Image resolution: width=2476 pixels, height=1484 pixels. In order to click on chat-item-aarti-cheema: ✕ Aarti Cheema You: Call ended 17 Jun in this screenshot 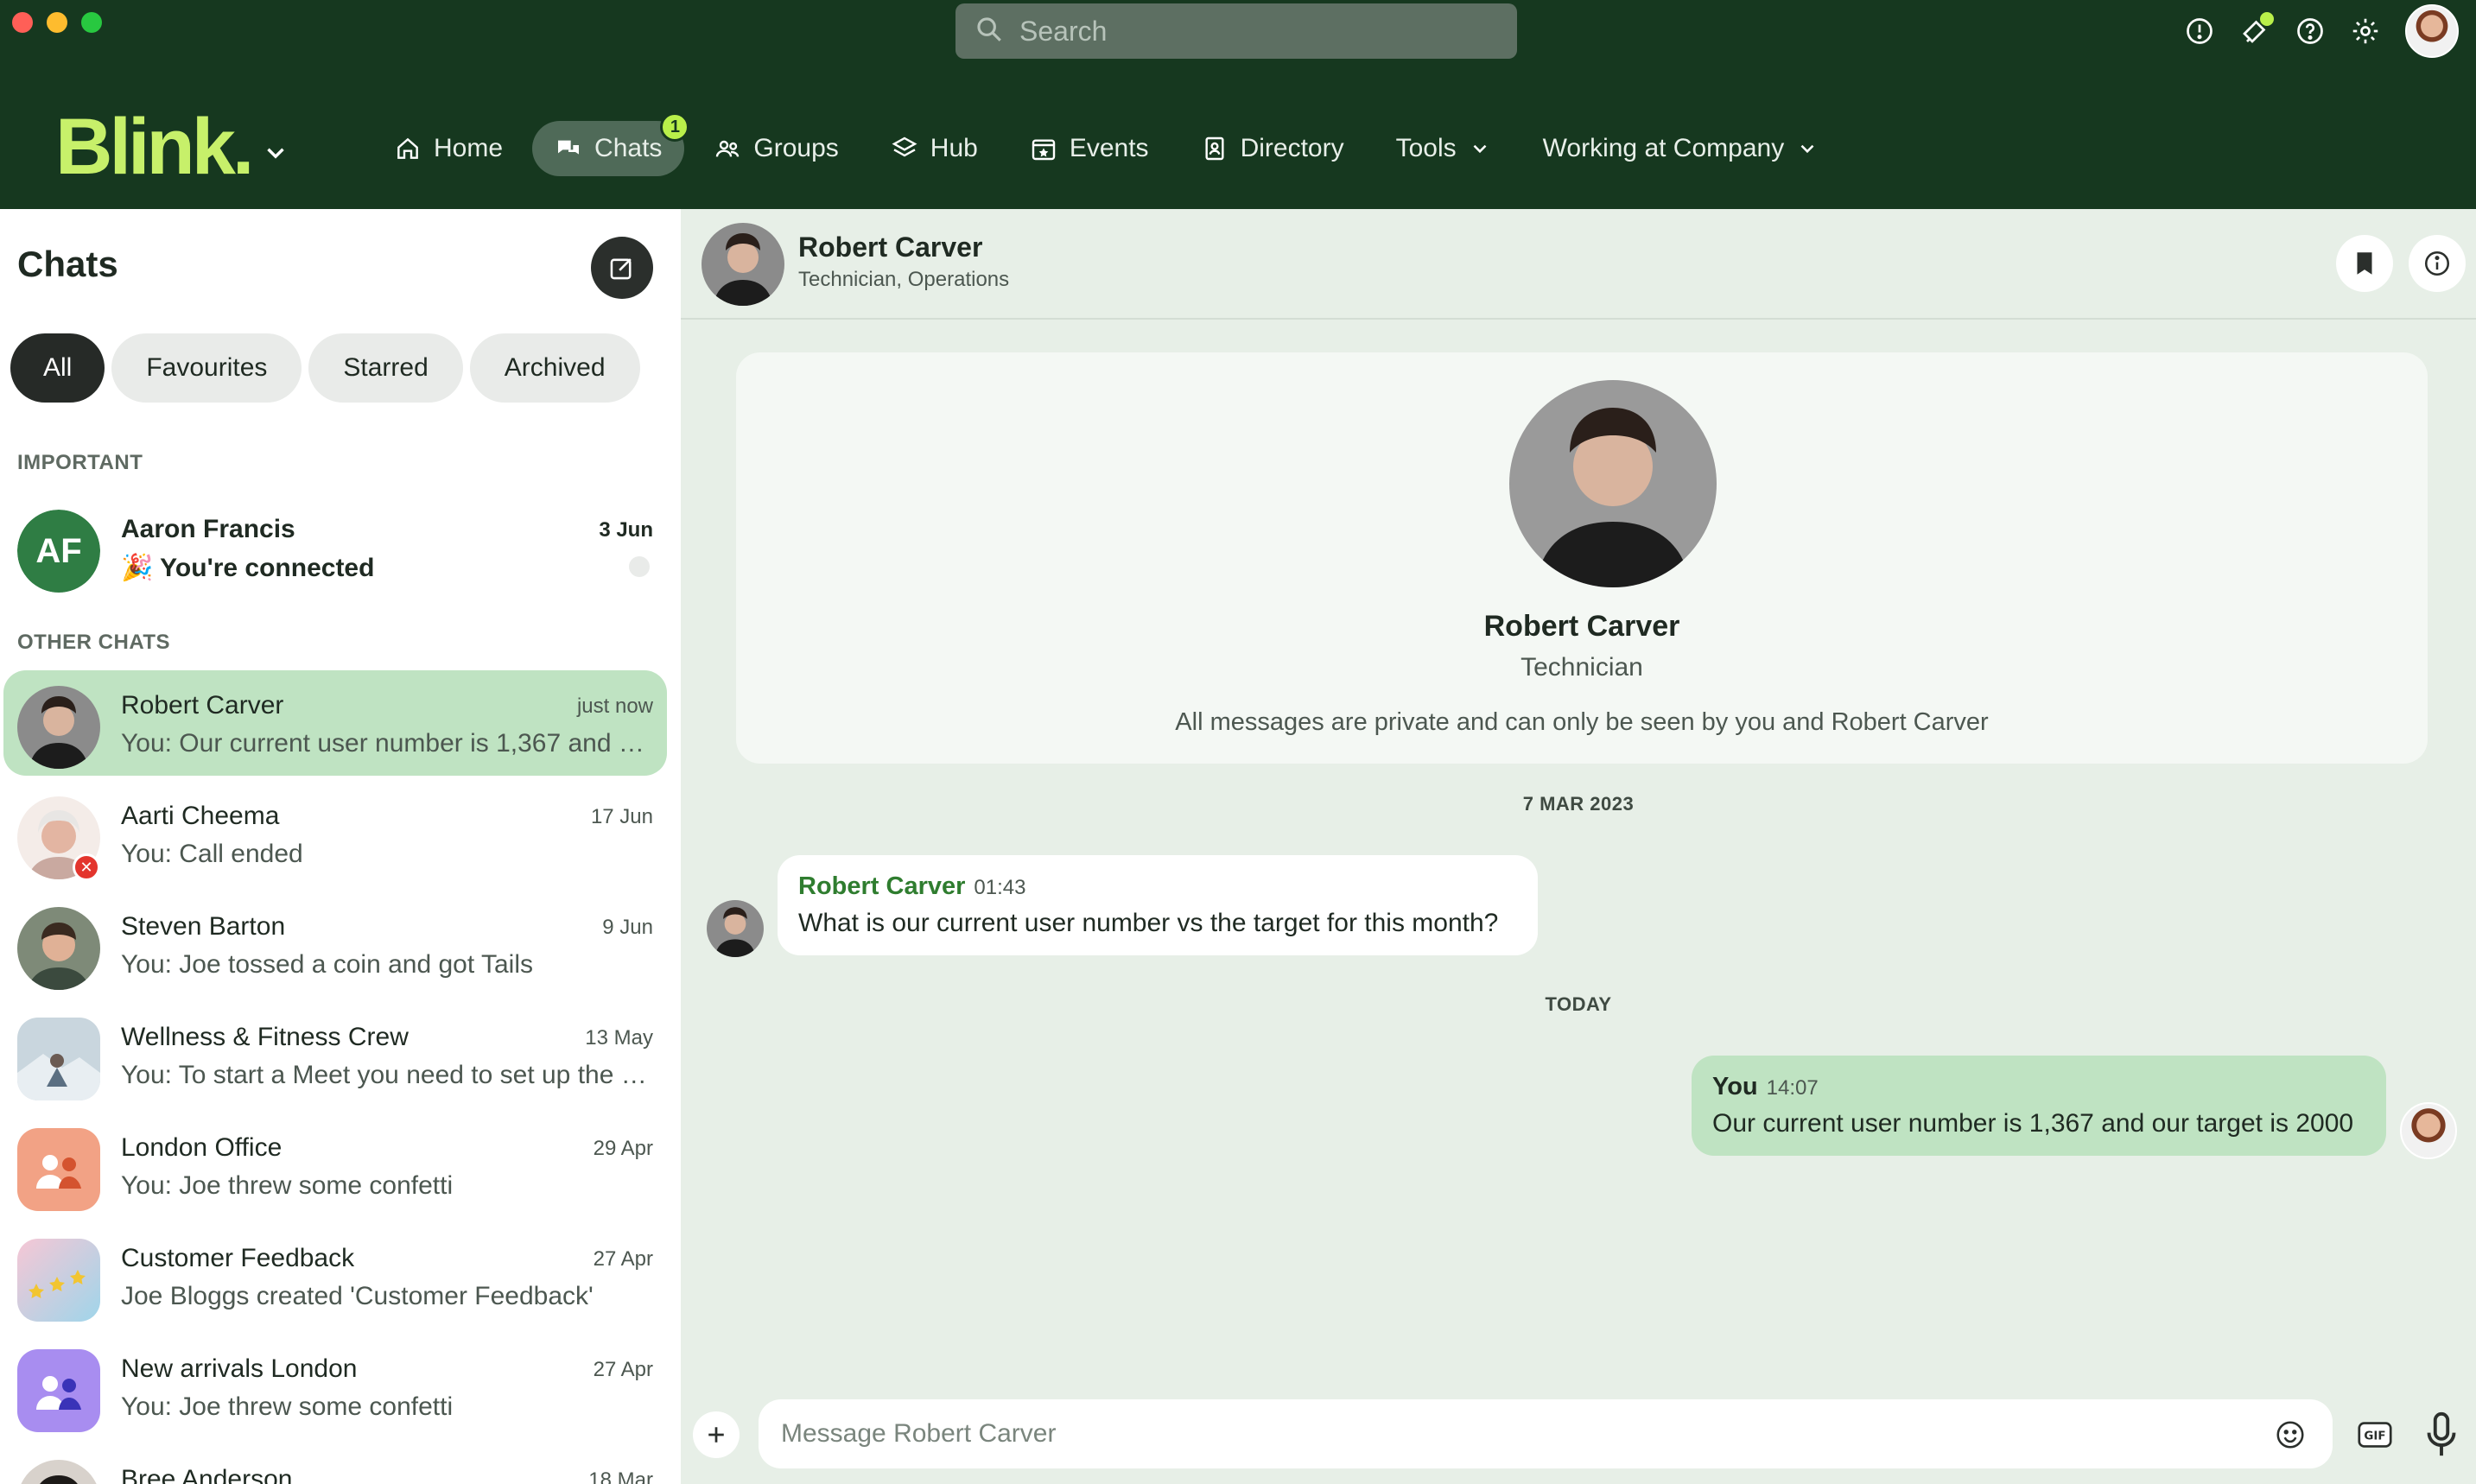, I will do `click(335, 833)`.